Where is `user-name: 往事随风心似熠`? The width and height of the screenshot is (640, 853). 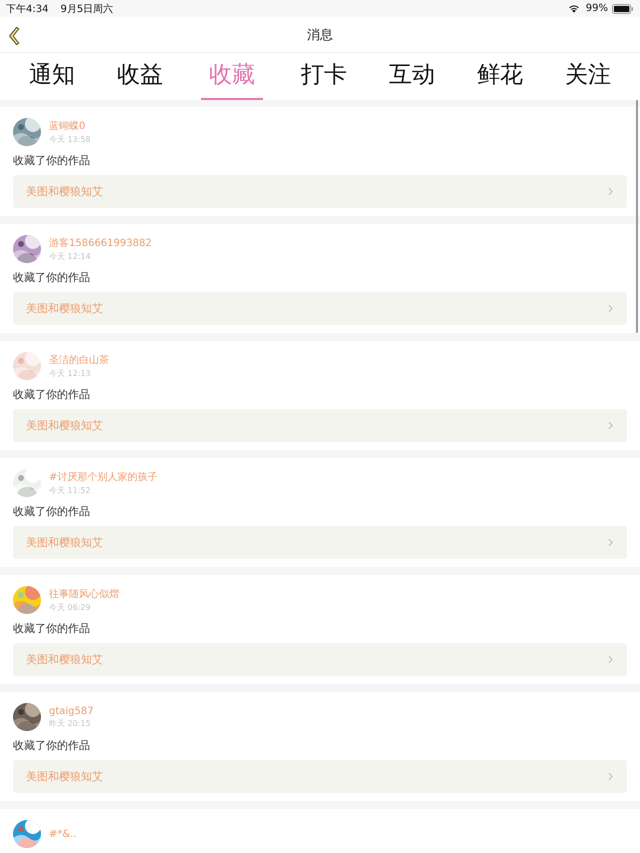 user-name: 往事随风心似熠 is located at coordinates (84, 594).